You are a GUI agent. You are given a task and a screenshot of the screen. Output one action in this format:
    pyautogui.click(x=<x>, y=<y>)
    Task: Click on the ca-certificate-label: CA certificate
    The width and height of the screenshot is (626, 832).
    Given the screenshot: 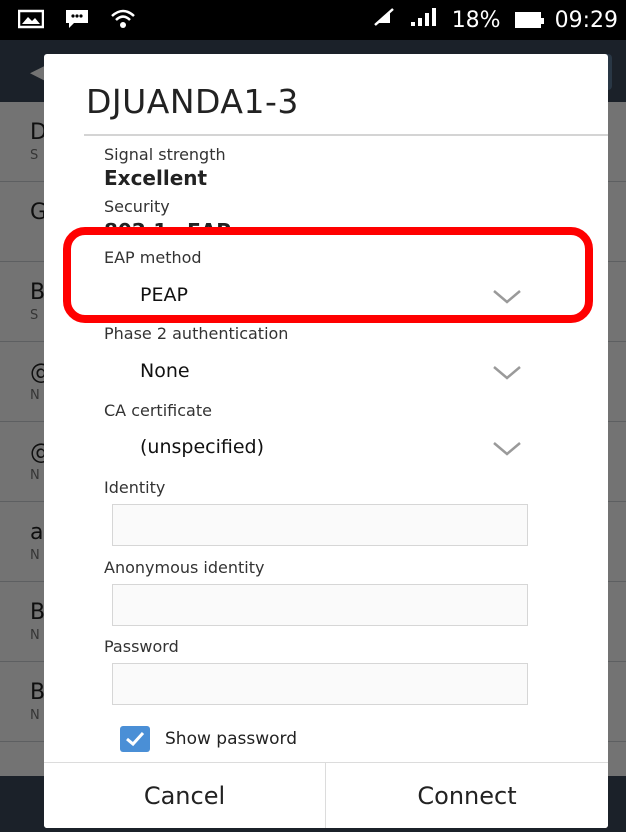 What is the action you would take?
    pyautogui.click(x=158, y=410)
    